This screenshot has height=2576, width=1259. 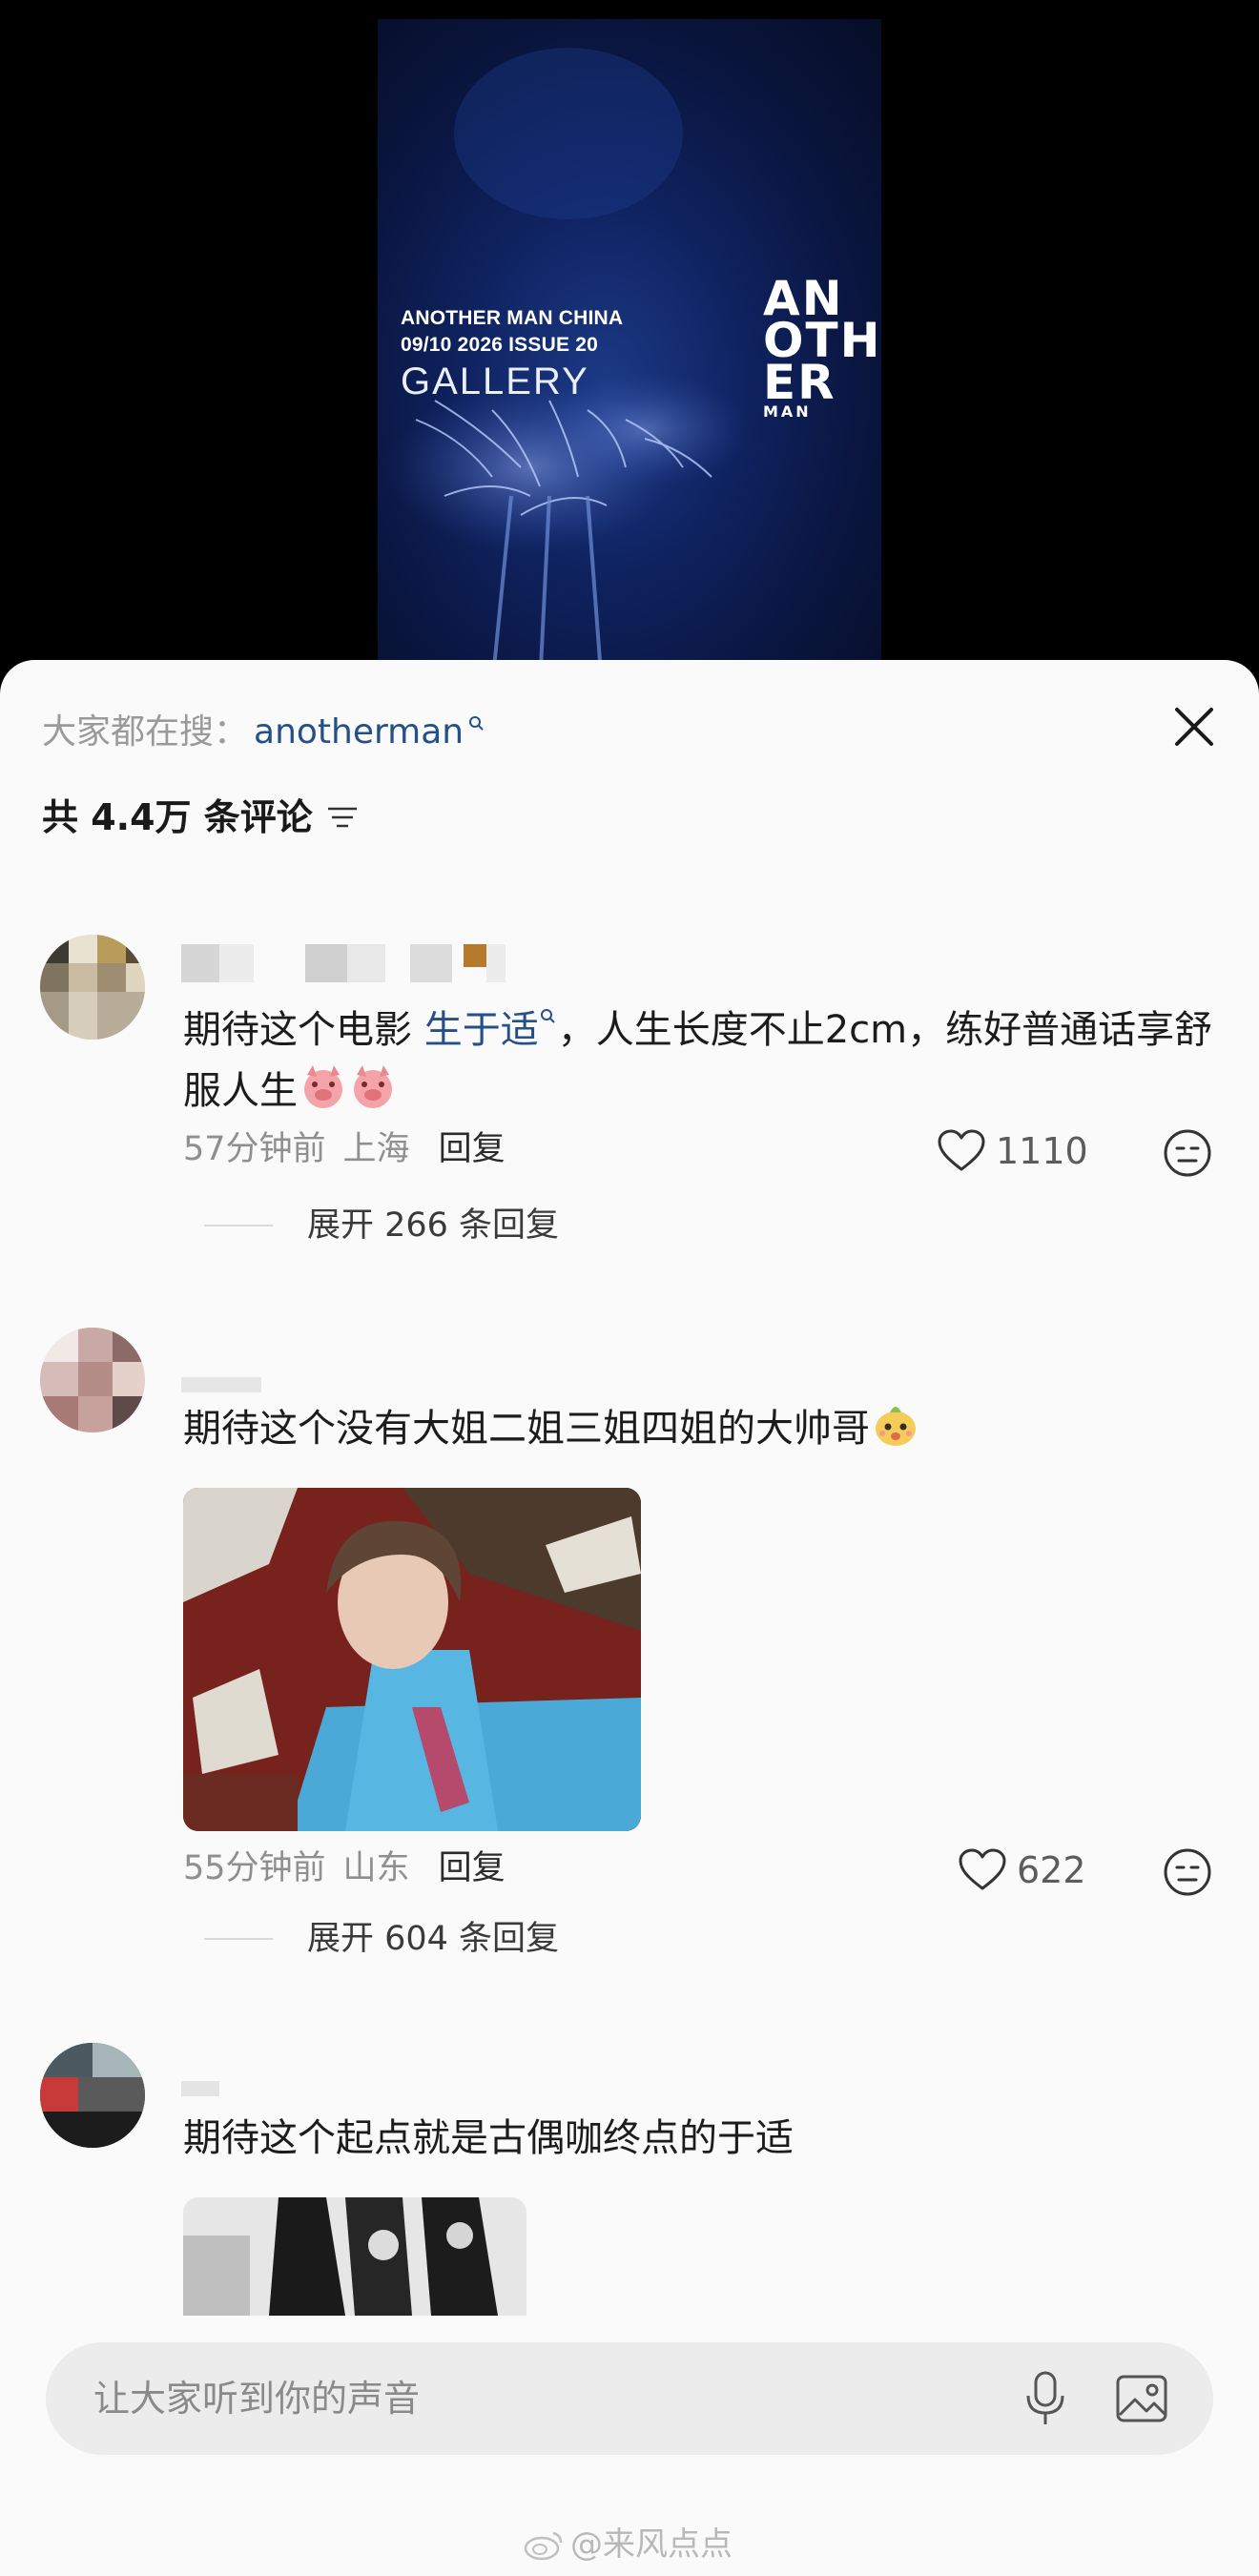 I want to click on issue-date: 09/10 2026 ISSUE 20, so click(x=499, y=345).